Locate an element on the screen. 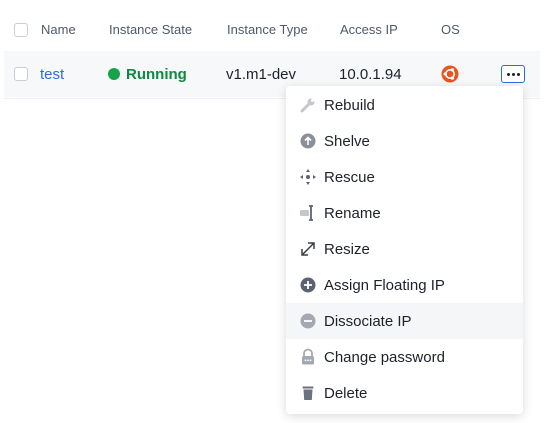  instance-state-text: Running is located at coordinates (156, 74).